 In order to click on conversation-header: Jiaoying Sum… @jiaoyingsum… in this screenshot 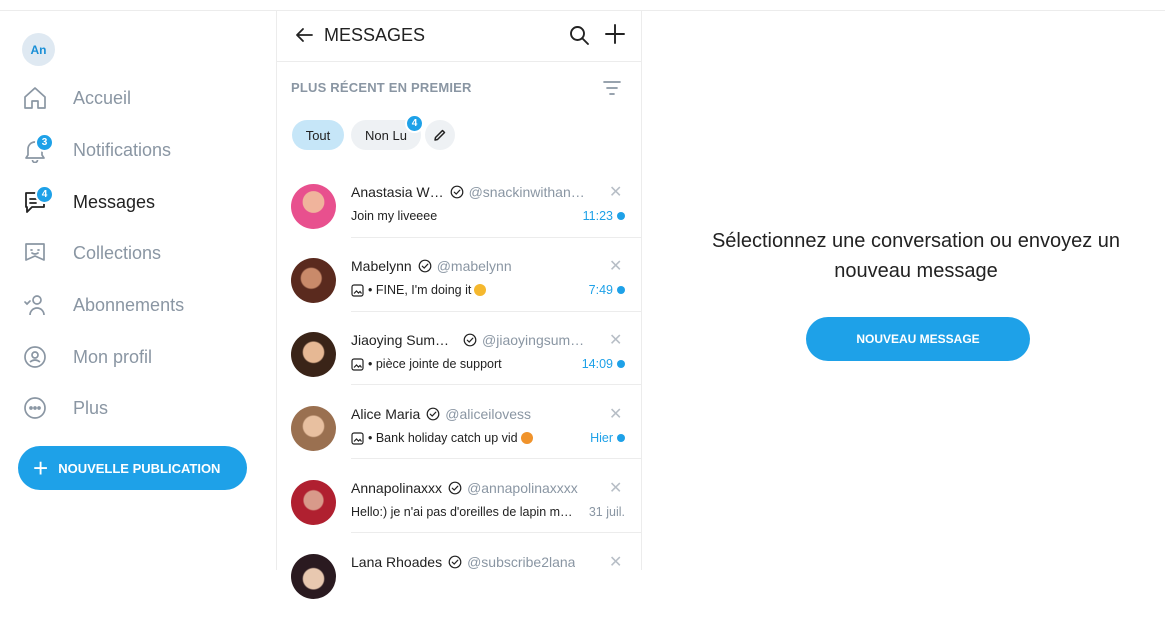, I will do `click(471, 340)`.